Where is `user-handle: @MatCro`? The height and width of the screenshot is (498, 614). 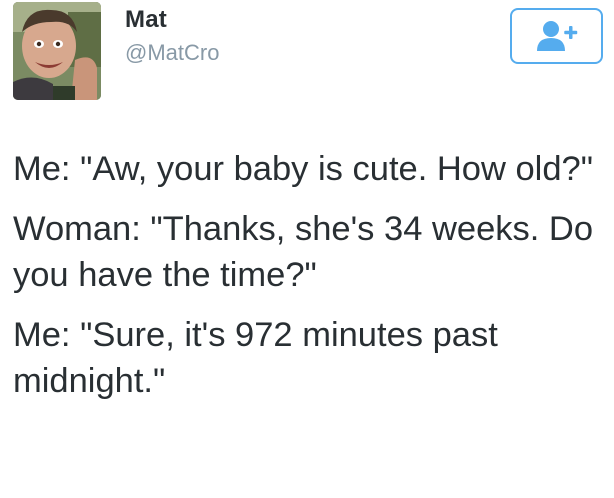 user-handle: @MatCro is located at coordinates (172, 53).